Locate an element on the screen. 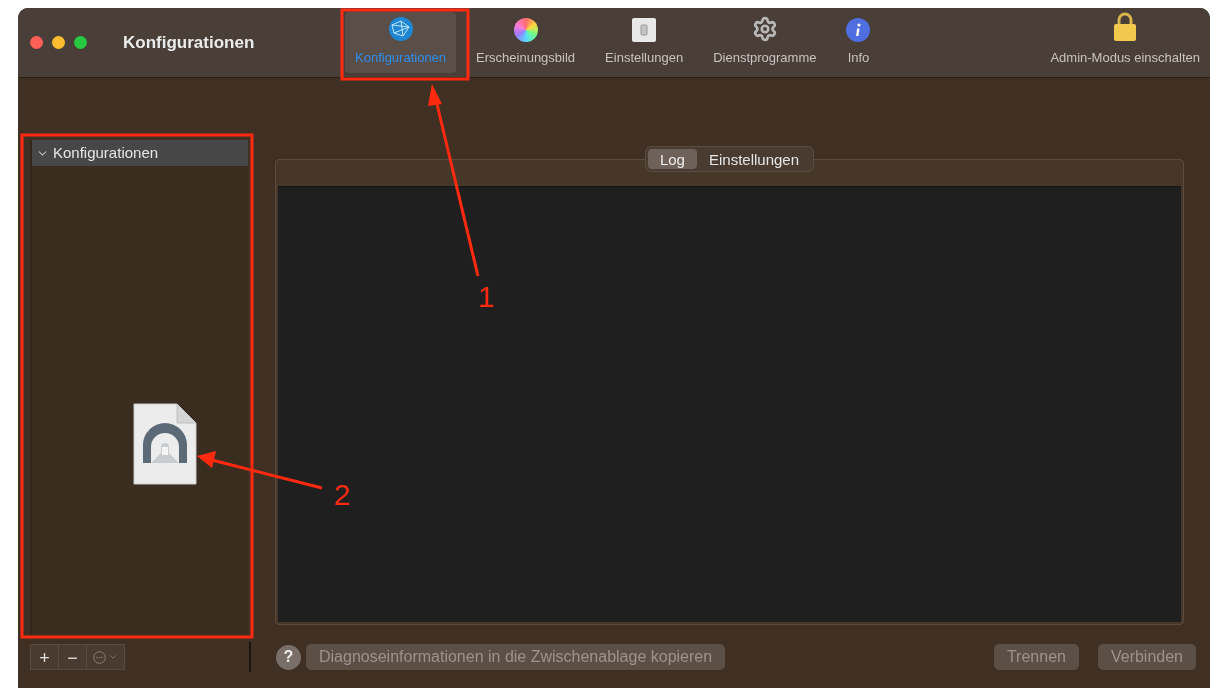 This screenshot has width=1222, height=688. info-icon is located at coordinates (858, 29).